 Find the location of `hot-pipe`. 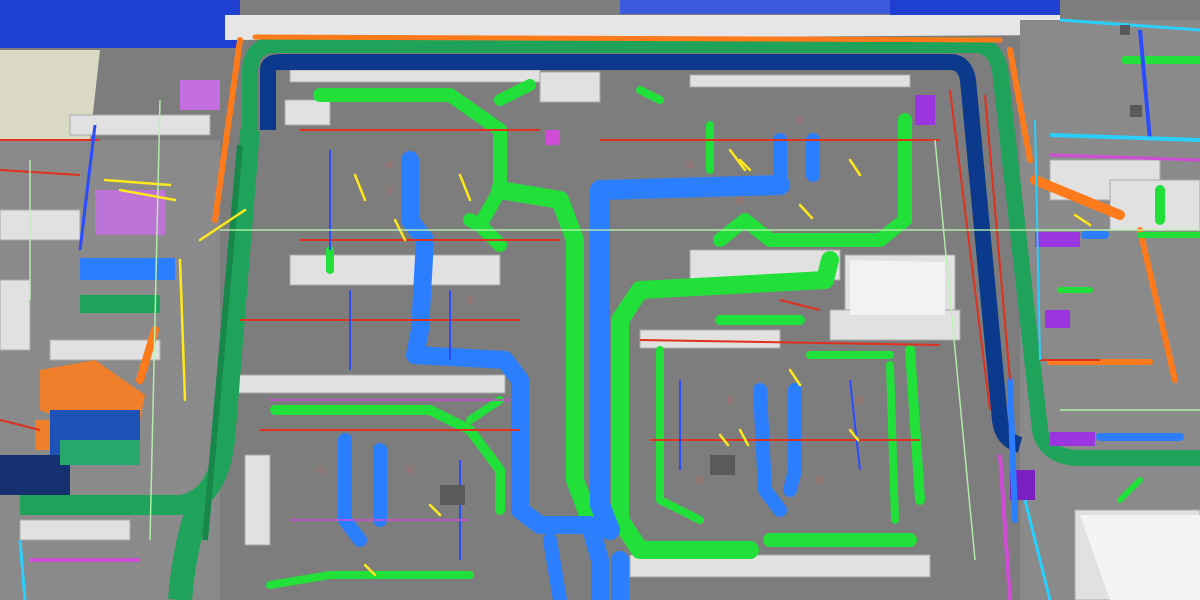

hot-pipe is located at coordinates (627, 38).